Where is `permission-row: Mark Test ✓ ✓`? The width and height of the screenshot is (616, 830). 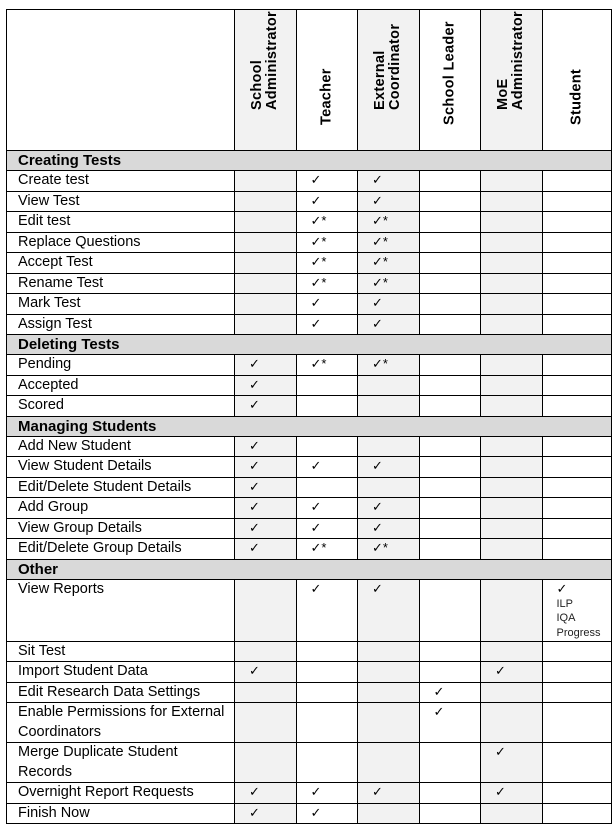
permission-row: Mark Test ✓ ✓ is located at coordinates (309, 304).